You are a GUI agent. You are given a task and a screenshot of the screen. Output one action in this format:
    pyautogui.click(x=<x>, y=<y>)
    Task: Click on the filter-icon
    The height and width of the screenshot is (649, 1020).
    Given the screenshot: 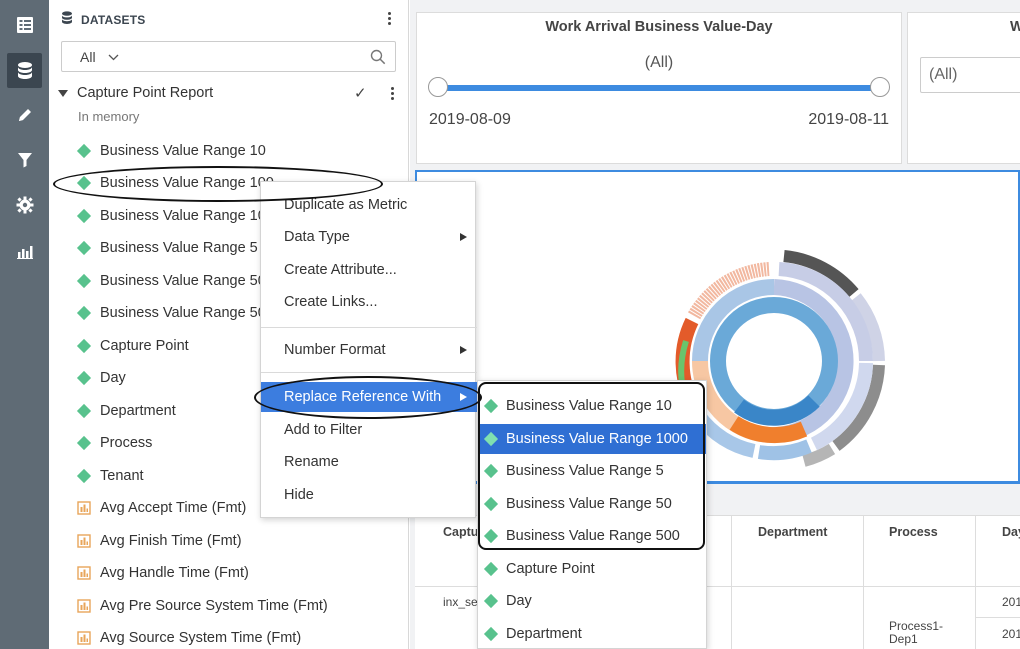 What is the action you would take?
    pyautogui.click(x=24, y=159)
    